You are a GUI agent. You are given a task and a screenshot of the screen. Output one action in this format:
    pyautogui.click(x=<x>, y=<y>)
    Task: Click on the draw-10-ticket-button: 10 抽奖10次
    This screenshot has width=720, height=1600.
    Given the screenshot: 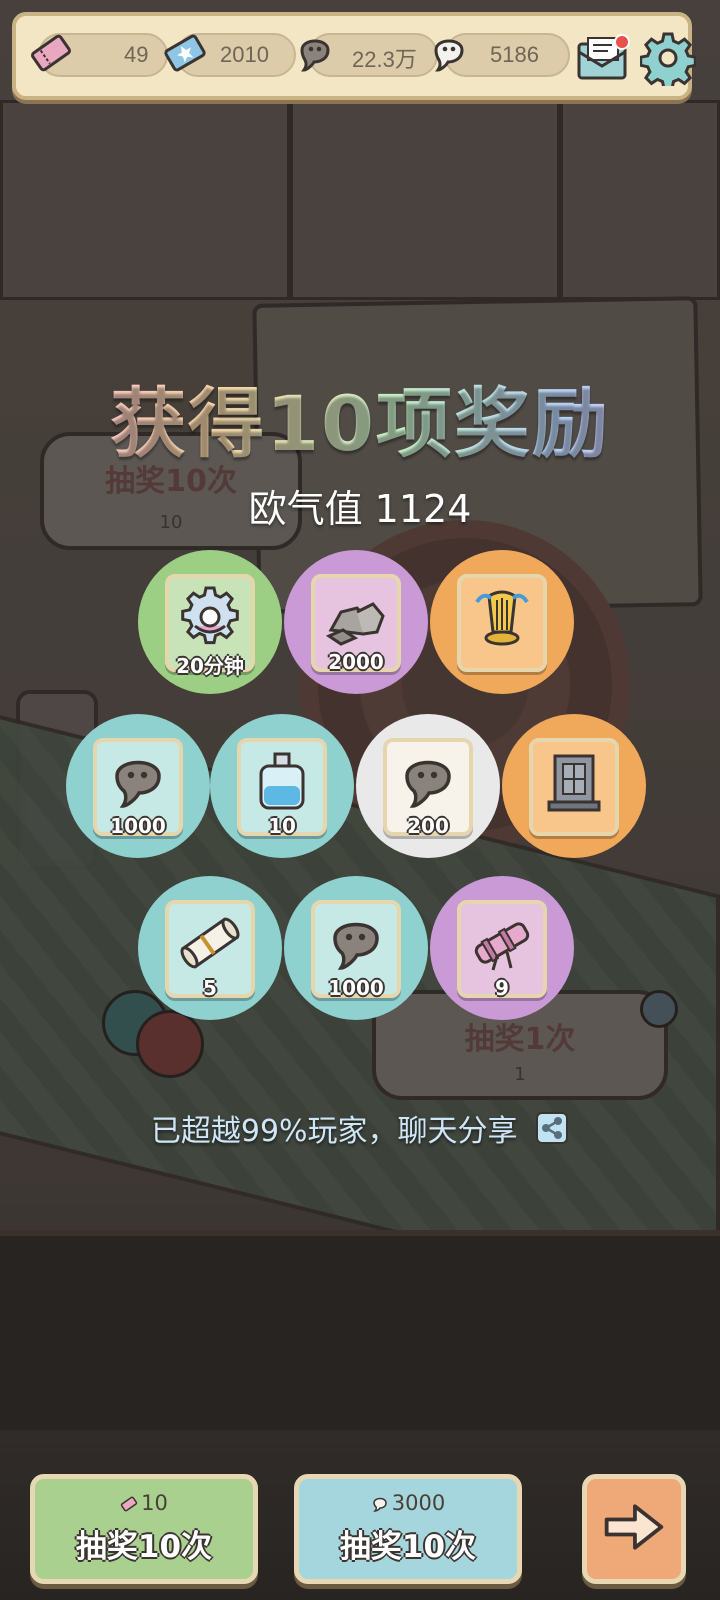 What is the action you would take?
    pyautogui.click(x=144, y=1529)
    